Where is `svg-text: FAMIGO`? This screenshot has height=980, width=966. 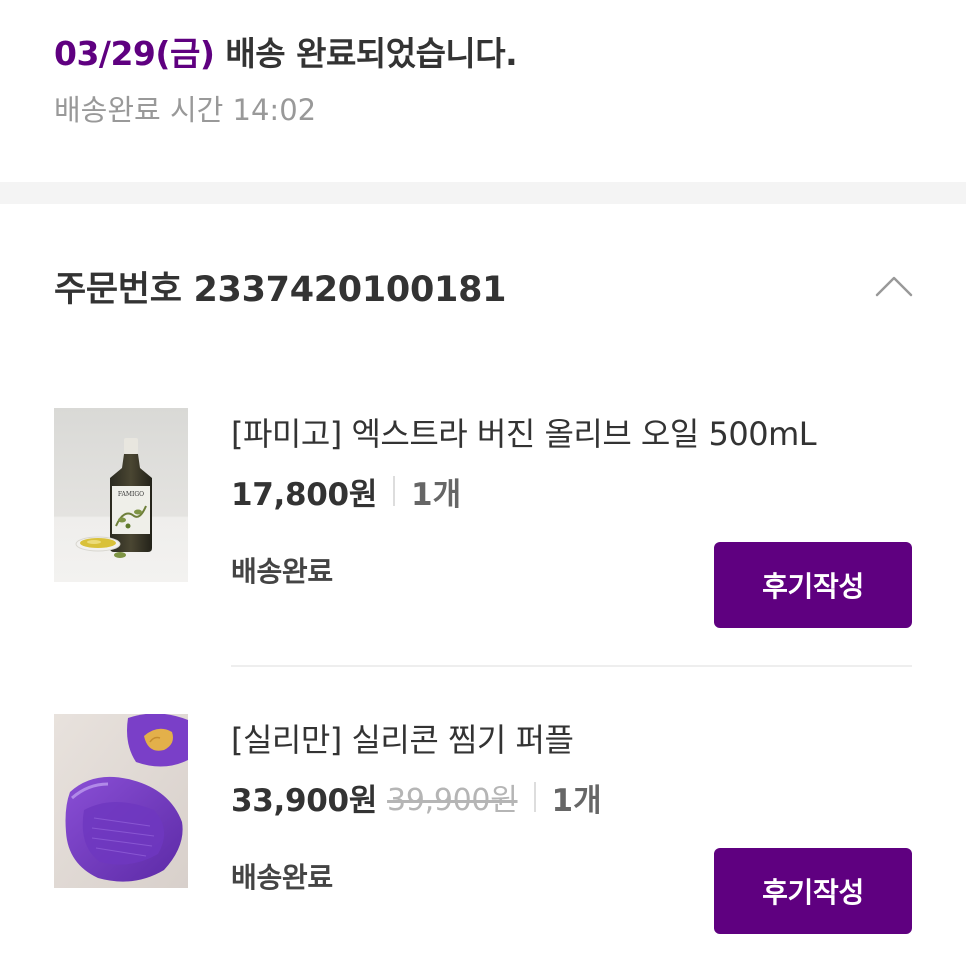 svg-text: FAMIGO is located at coordinates (131, 494).